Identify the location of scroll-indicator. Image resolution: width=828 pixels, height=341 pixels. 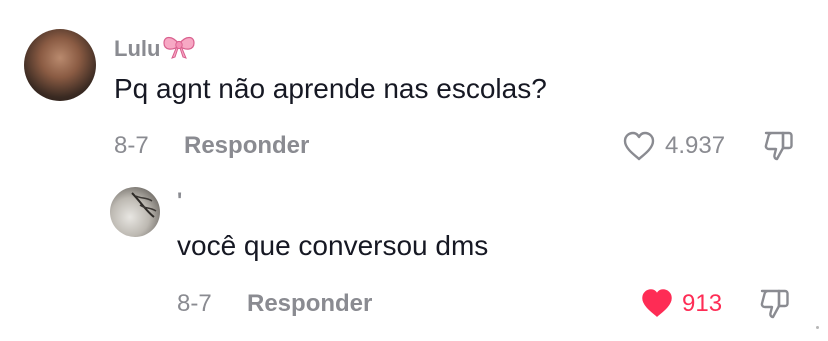
(817, 327).